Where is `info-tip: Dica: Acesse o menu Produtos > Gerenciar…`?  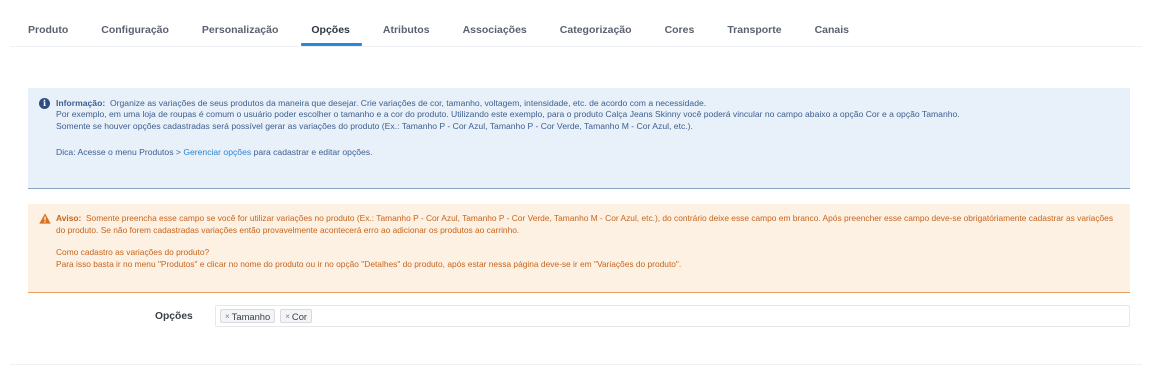
info-tip: Dica: Acesse o menu Produtos > Gerenciar… is located at coordinates (586, 152).